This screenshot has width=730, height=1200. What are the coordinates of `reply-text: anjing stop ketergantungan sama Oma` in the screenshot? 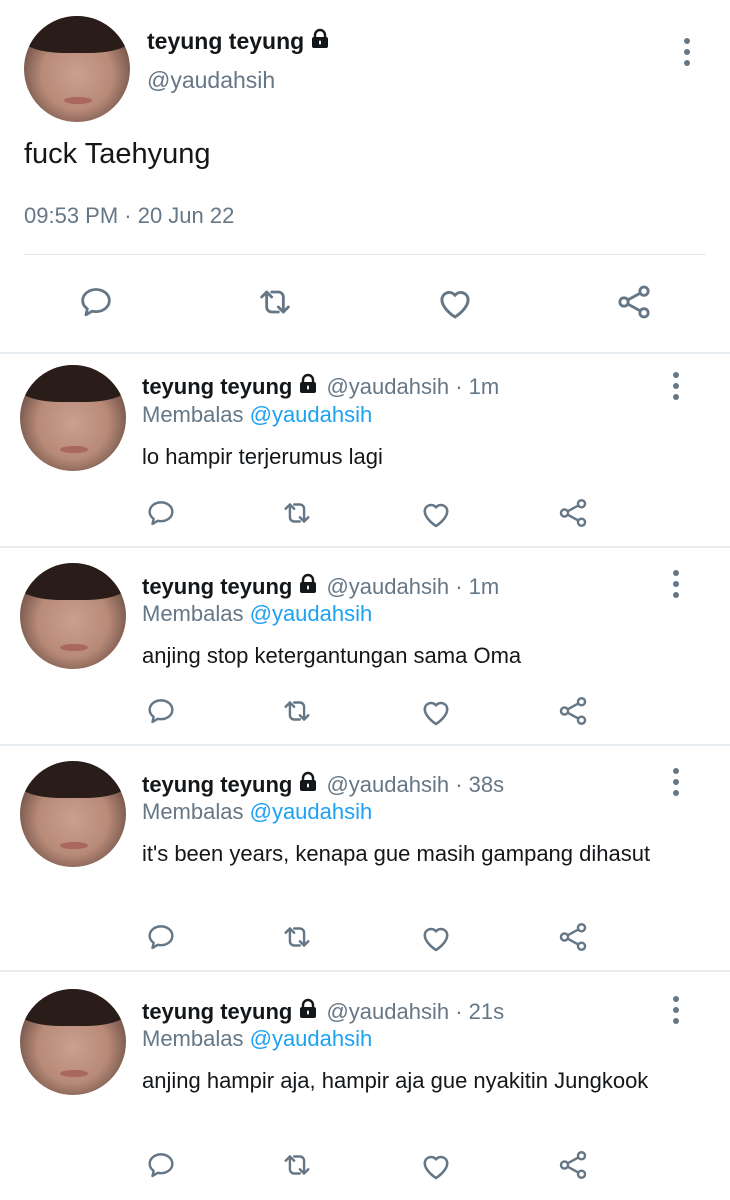 It's located at (332, 655).